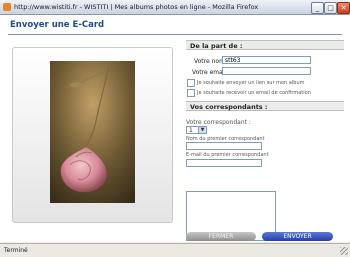  Describe the element at coordinates (265, 106) in the screenshot. I see `recipients-section-heading: Vos correspondants :` at that location.